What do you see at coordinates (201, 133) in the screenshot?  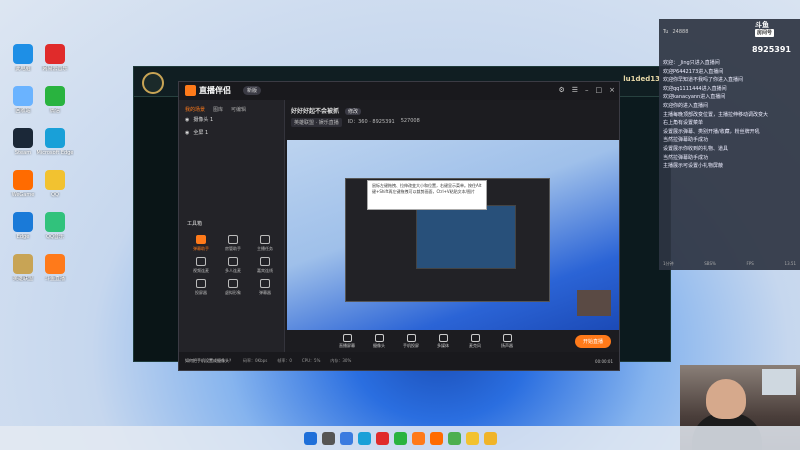 I see `scene-name: 全屏 1` at bounding box center [201, 133].